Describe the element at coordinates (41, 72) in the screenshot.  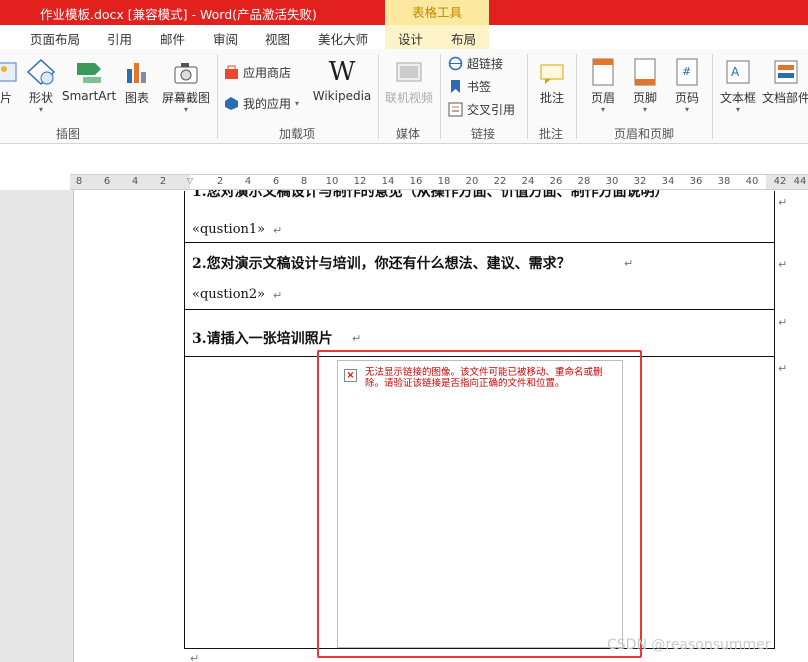
I see `shapes-icon` at that location.